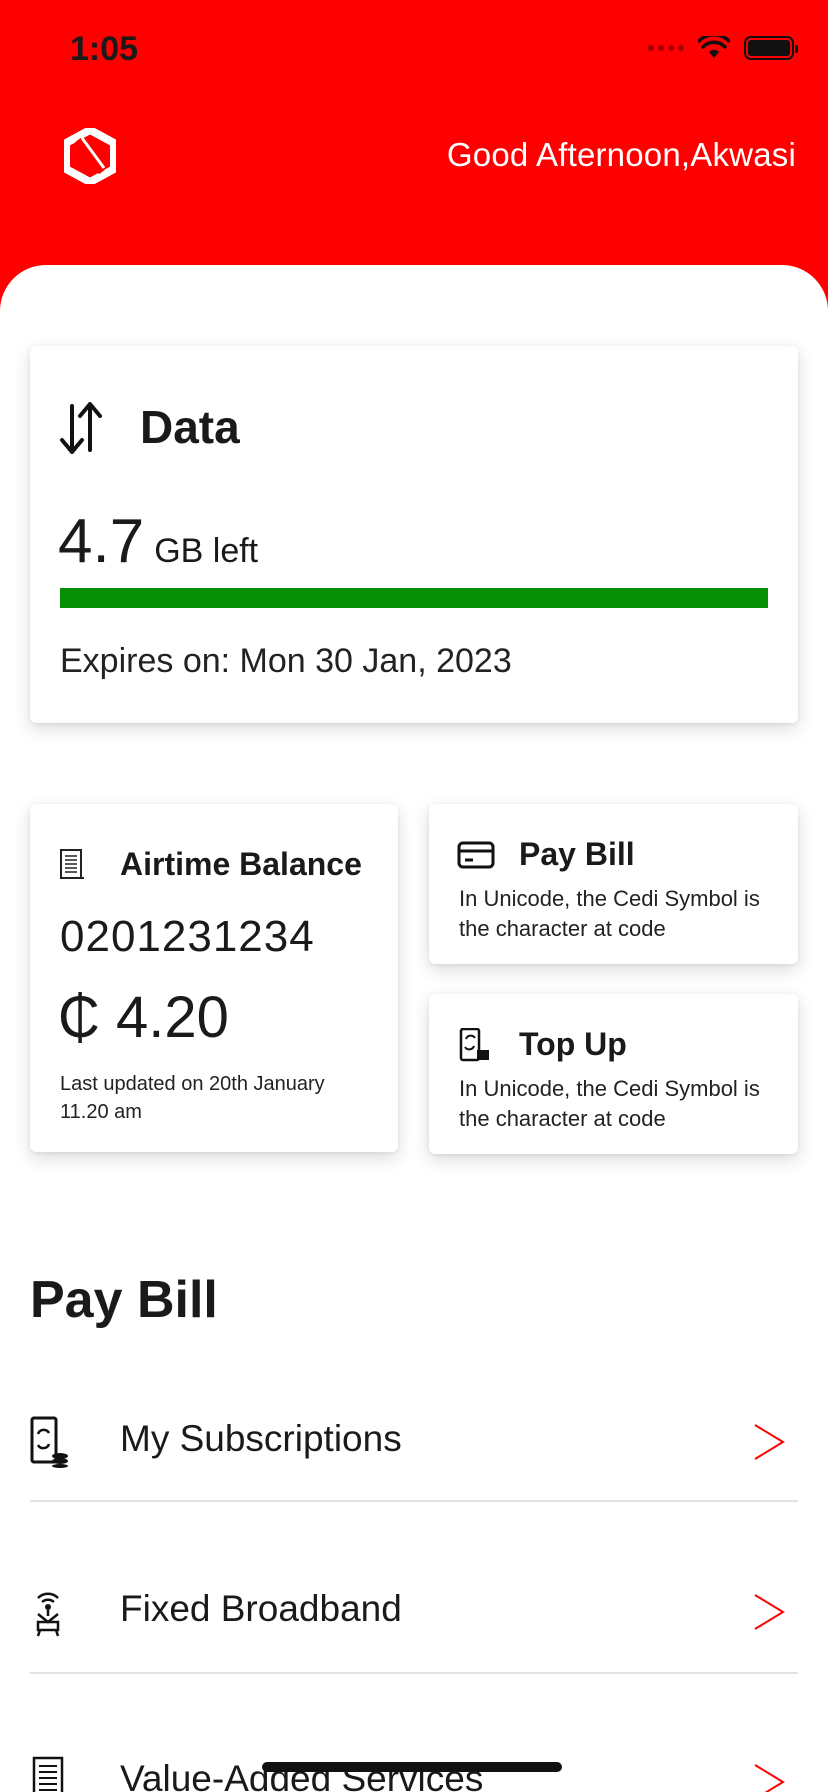 The height and width of the screenshot is (1792, 828). What do you see at coordinates (48, 1614) in the screenshot?
I see `broadband-router-icon` at bounding box center [48, 1614].